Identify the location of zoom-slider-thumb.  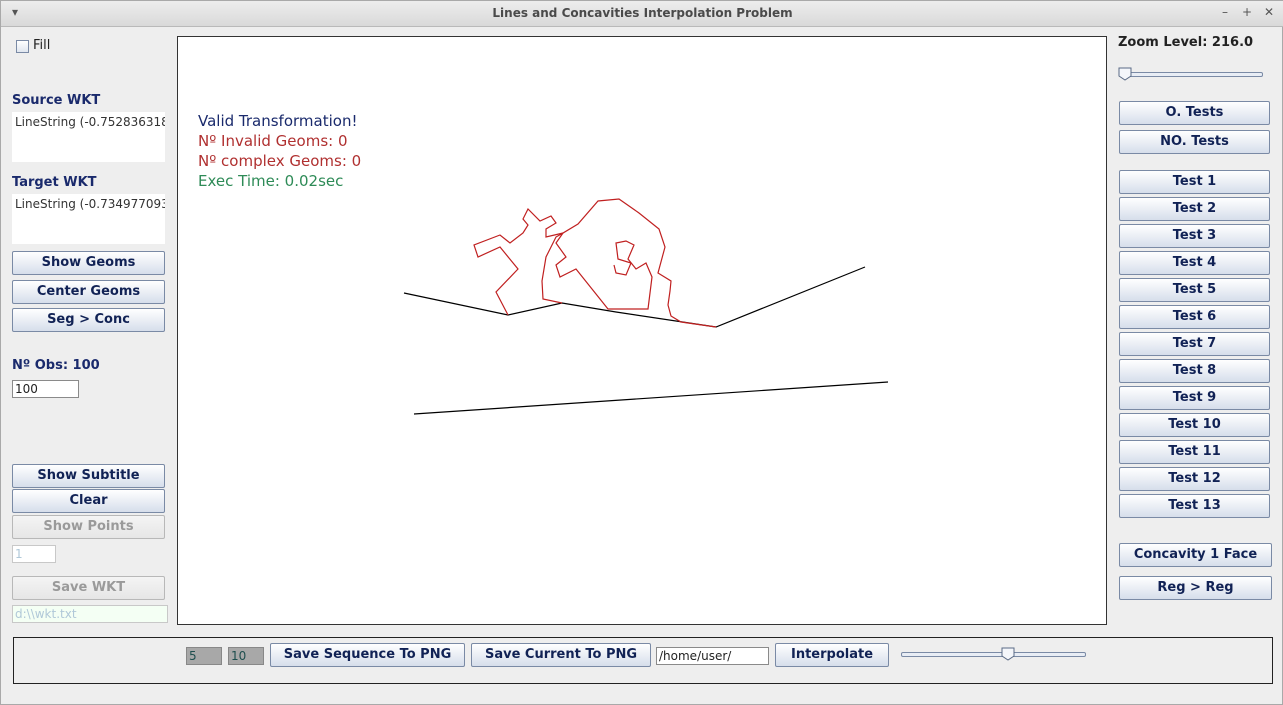
(1125, 74).